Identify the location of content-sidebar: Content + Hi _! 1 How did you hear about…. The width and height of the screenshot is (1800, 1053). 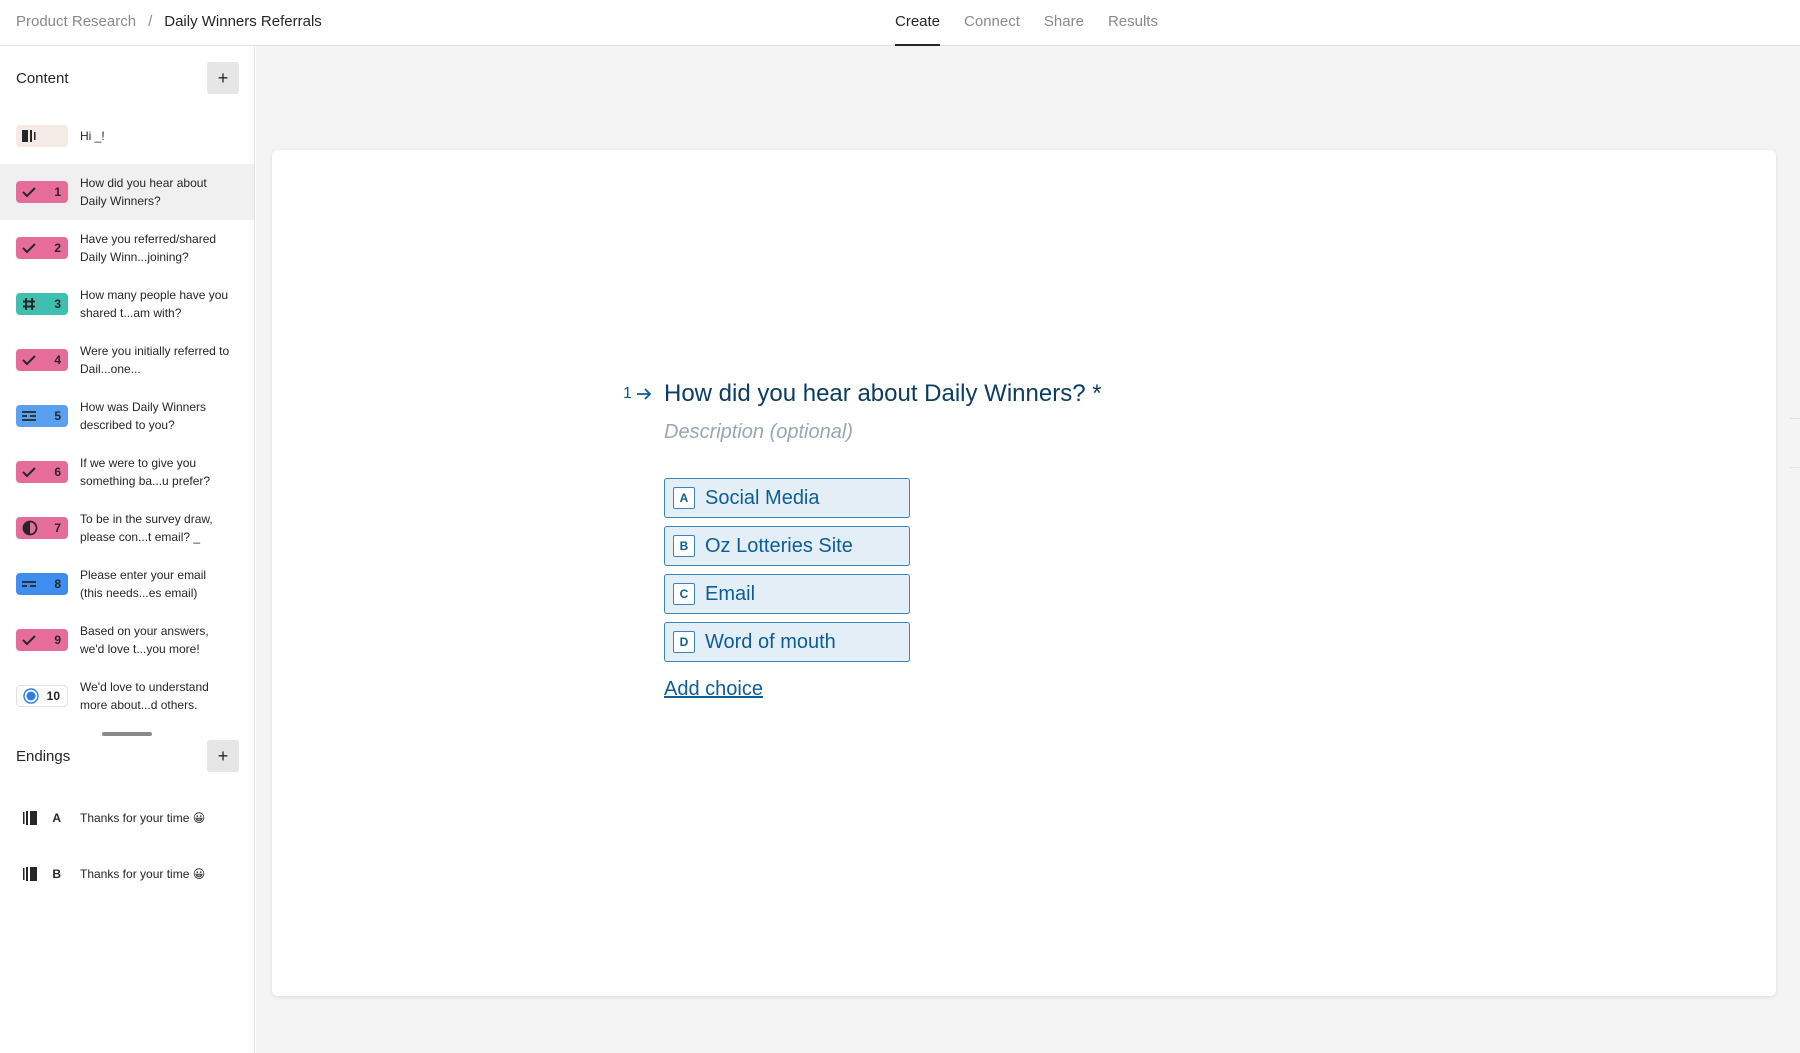
(127, 549).